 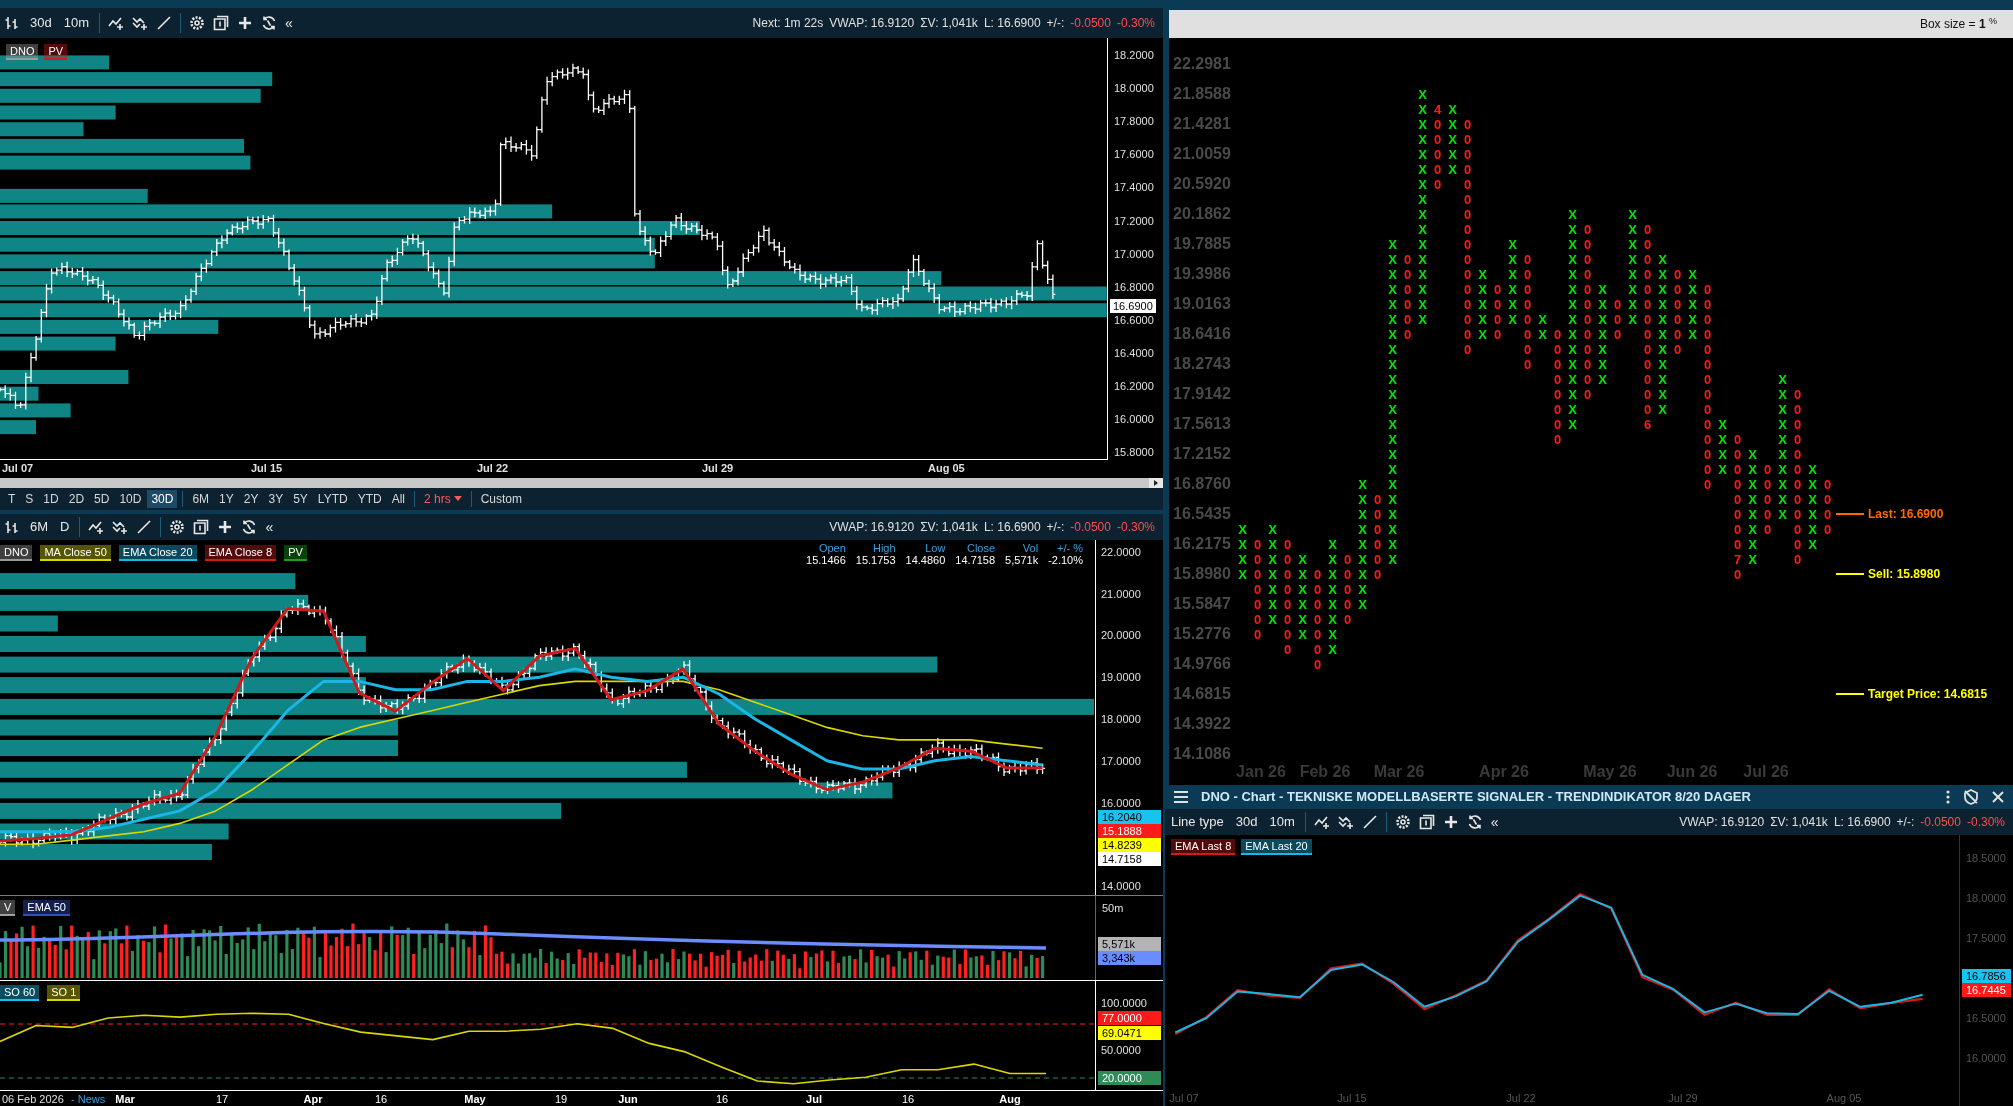 I want to click on status-text: L: 16.6900, so click(x=1862, y=822).